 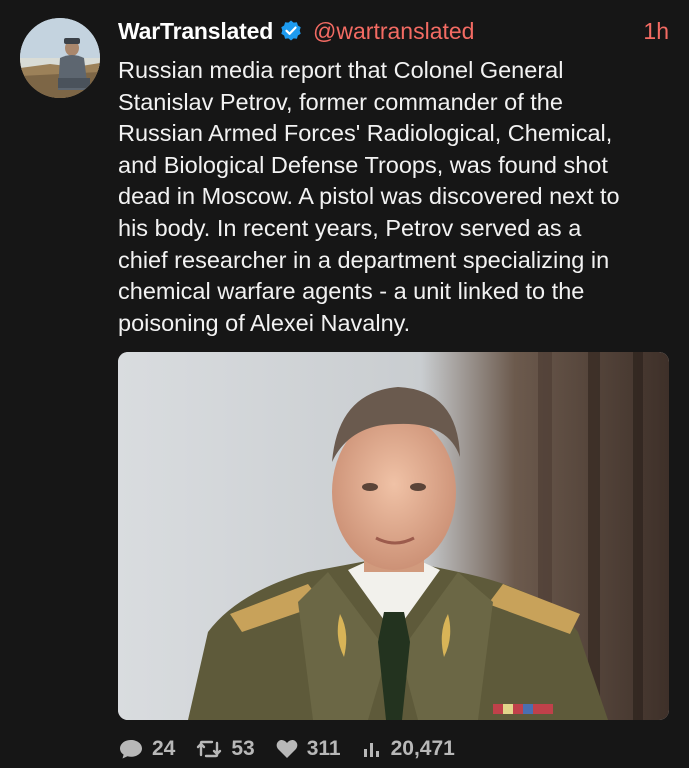 I want to click on views-chart-icon, so click(x=371, y=750).